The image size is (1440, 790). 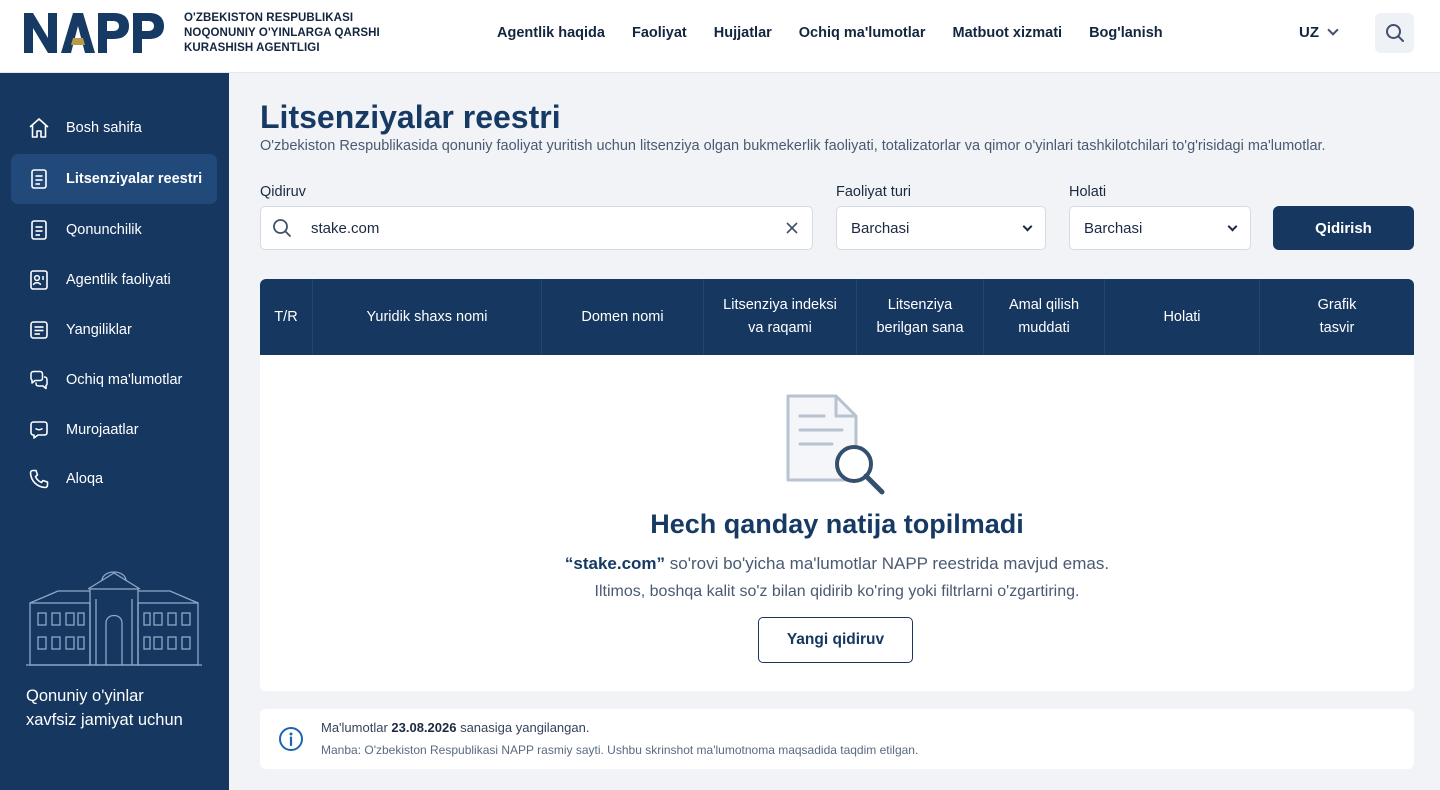 I want to click on language-value: UZ, so click(x=1309, y=32).